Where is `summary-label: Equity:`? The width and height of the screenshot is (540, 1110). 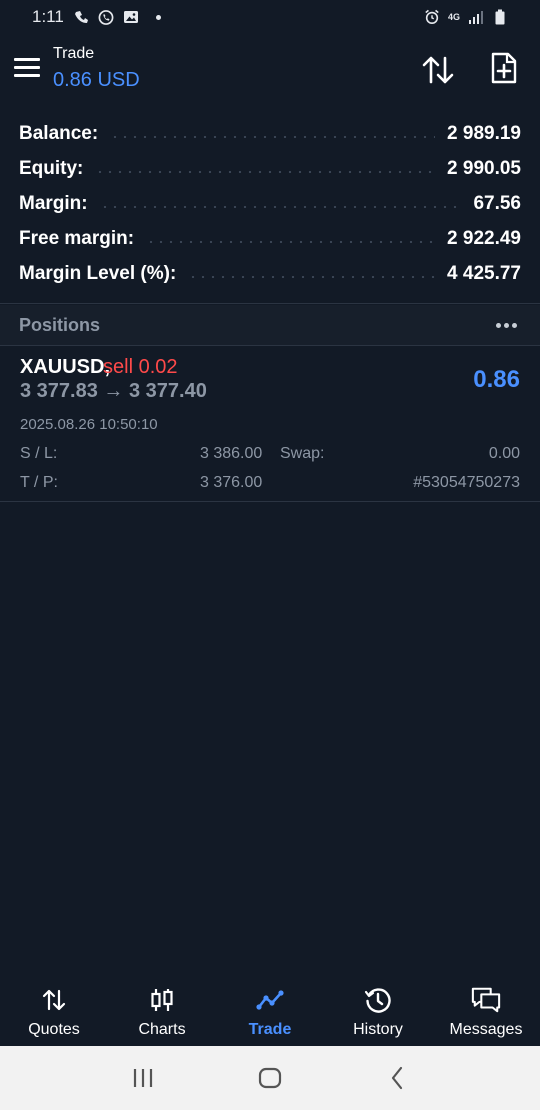 summary-label: Equity: is located at coordinates (51, 168).